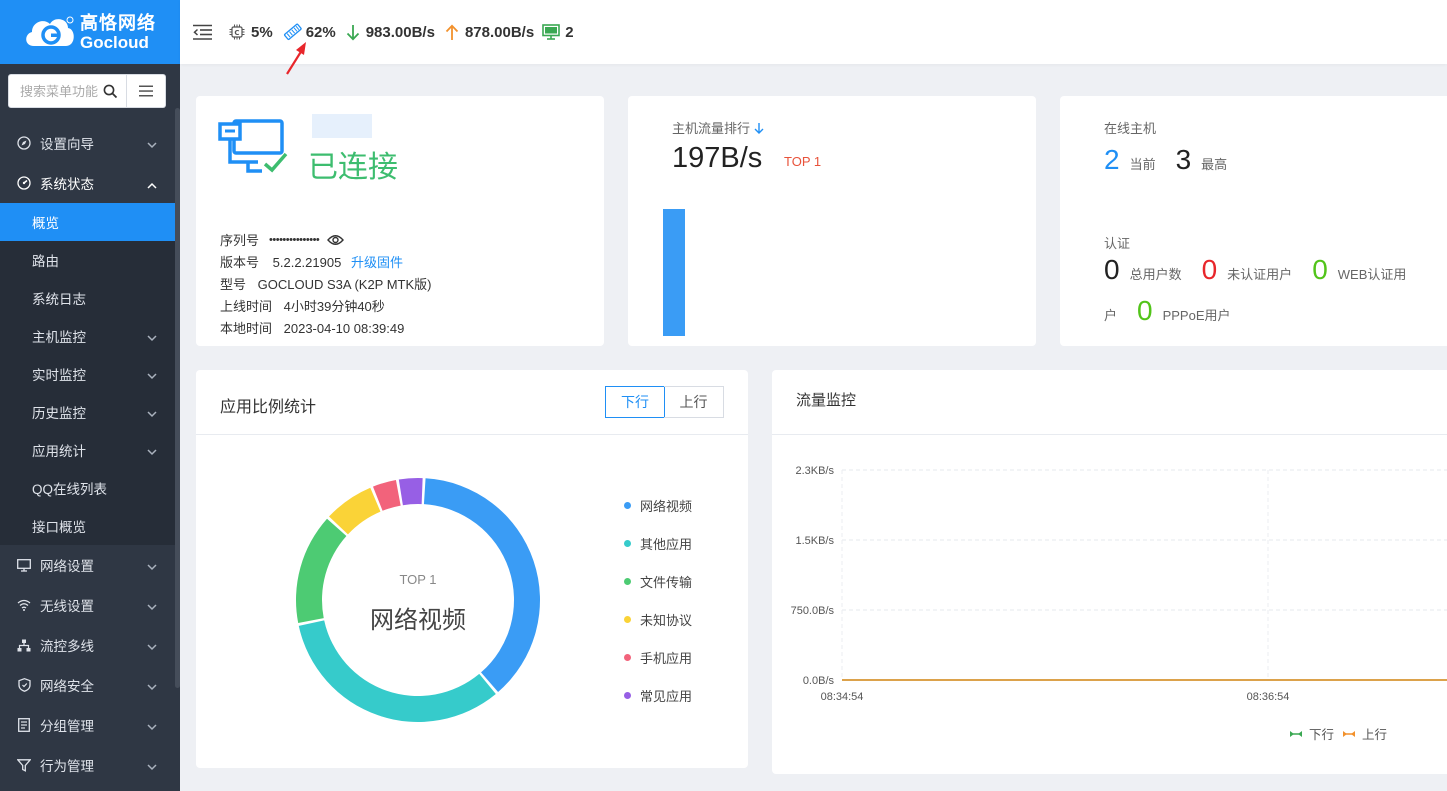 The image size is (1447, 791). I want to click on sidebar-item-flow-control: 流控多线, so click(87, 645).